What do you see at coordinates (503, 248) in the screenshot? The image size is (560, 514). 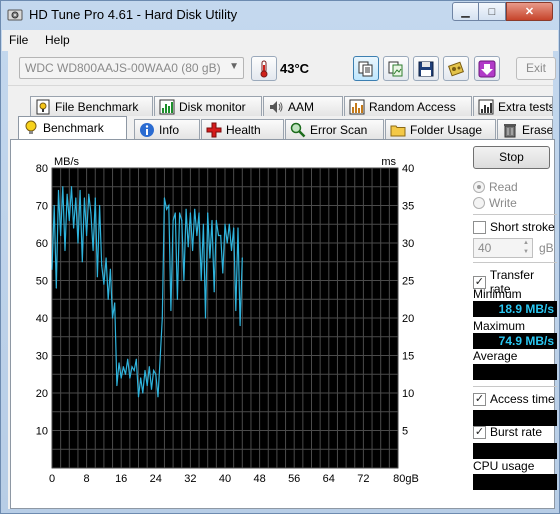 I see `short-stroke-input: 40 ▲ ▼` at bounding box center [503, 248].